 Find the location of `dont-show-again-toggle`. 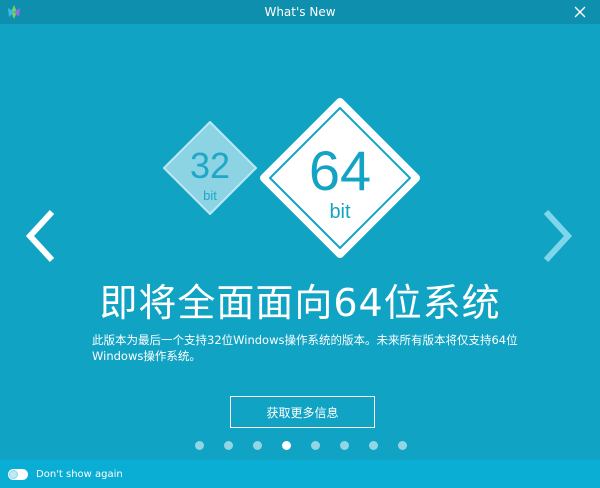

dont-show-again-toggle is located at coordinates (18, 474).